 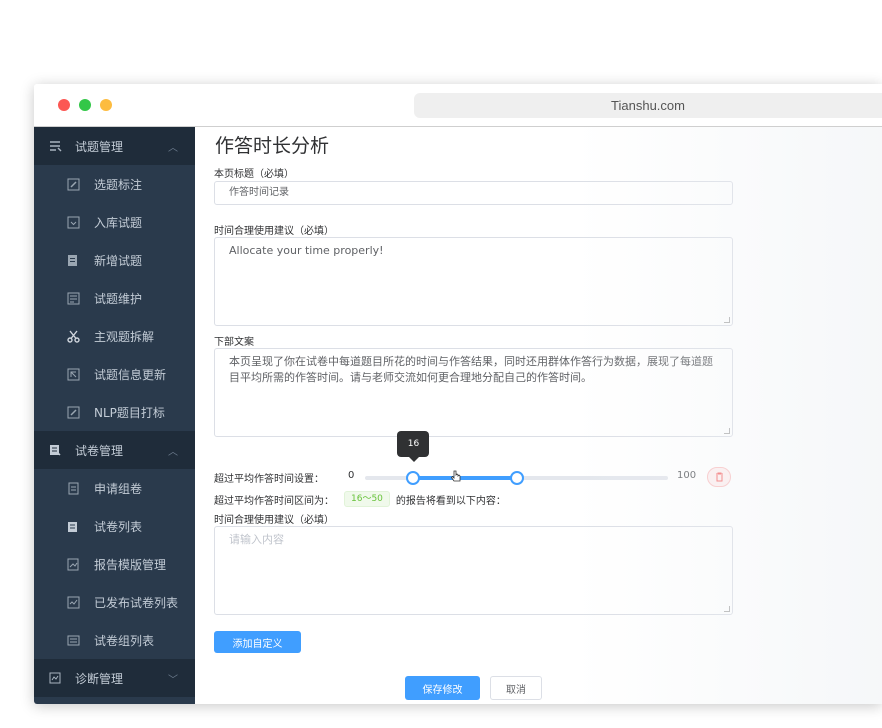 What do you see at coordinates (473, 570) in the screenshot?
I see `advice2-textarea: 请输入内容` at bounding box center [473, 570].